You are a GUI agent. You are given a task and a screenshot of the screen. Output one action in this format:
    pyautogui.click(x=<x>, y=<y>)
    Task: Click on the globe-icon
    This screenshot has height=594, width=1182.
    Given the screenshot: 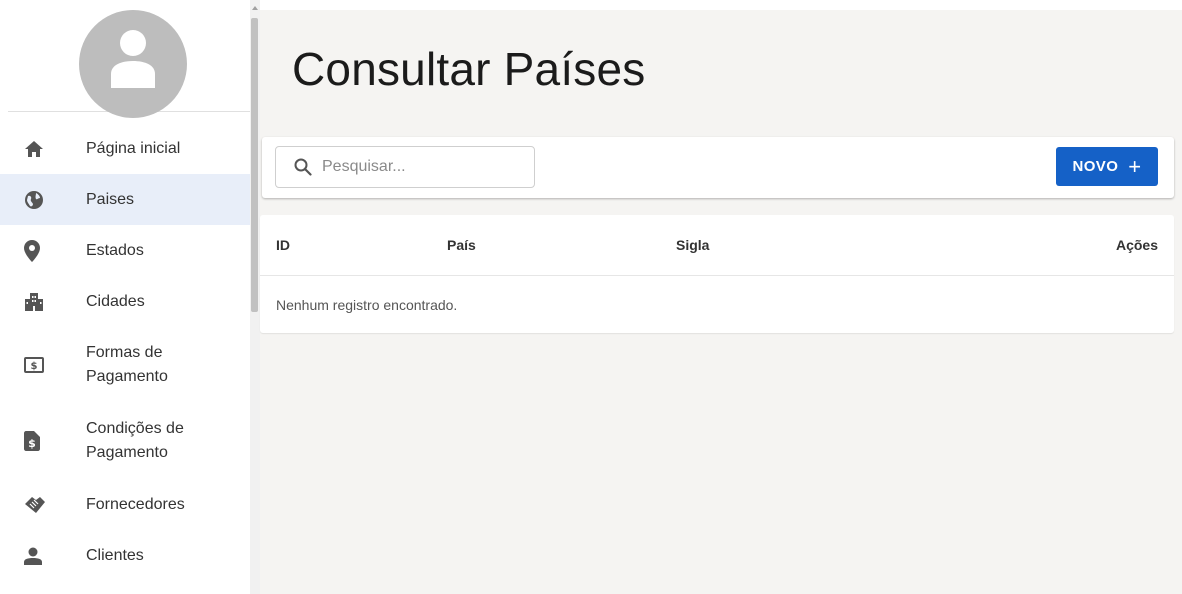 What is the action you would take?
    pyautogui.click(x=40, y=200)
    